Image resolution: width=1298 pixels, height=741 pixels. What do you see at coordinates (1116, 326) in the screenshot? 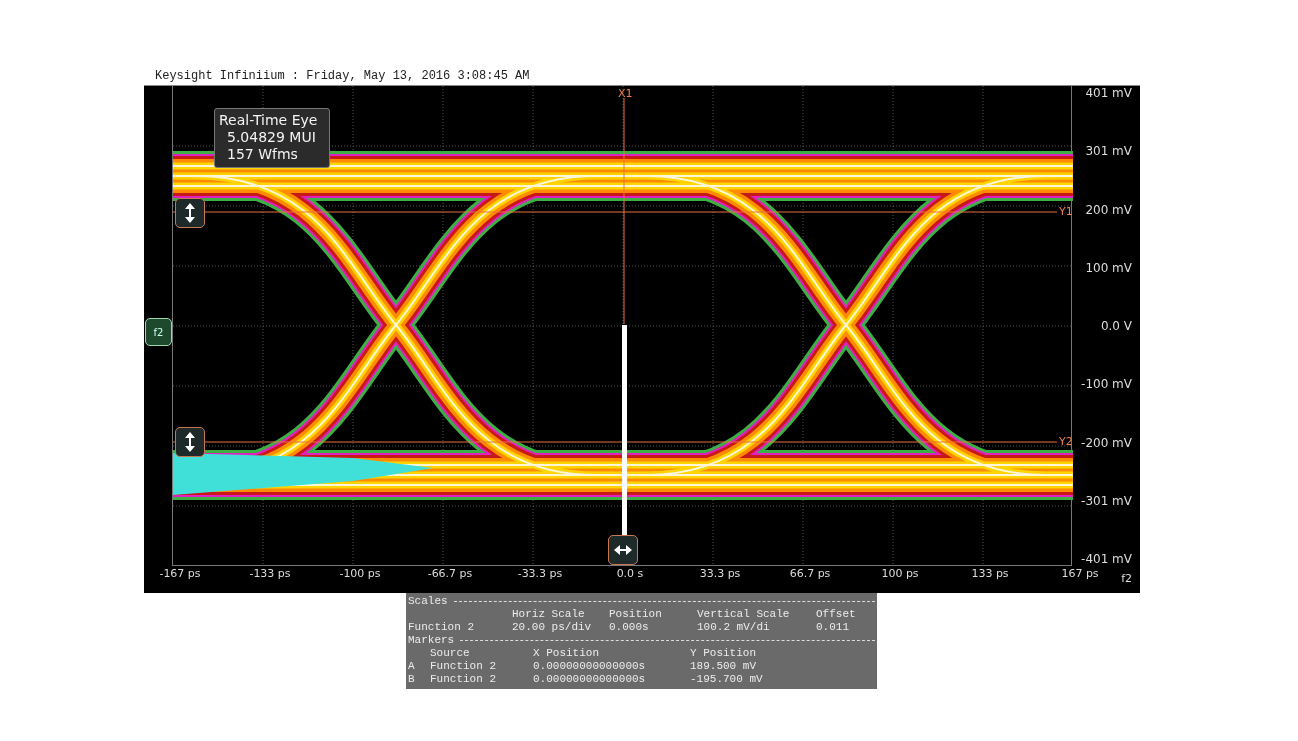
I see `axis-label: 0.0 V` at bounding box center [1116, 326].